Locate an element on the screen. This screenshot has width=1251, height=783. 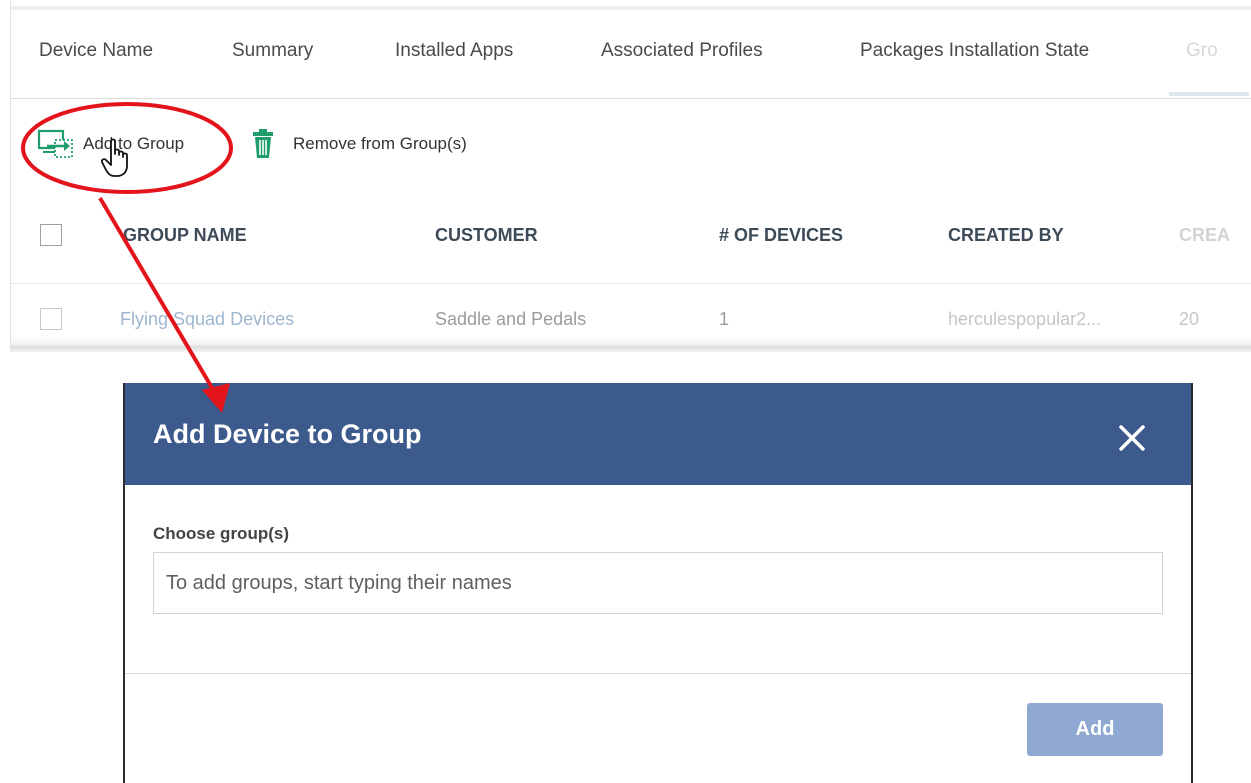
torn-edge-divider is located at coordinates (631, 343).